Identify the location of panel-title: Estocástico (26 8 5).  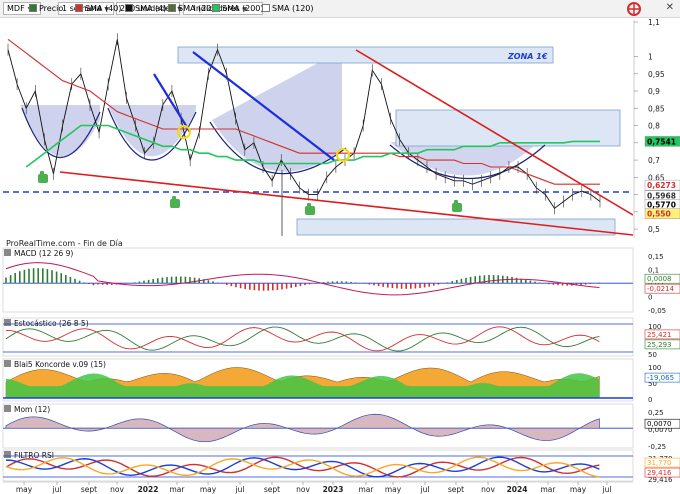
(51, 323).